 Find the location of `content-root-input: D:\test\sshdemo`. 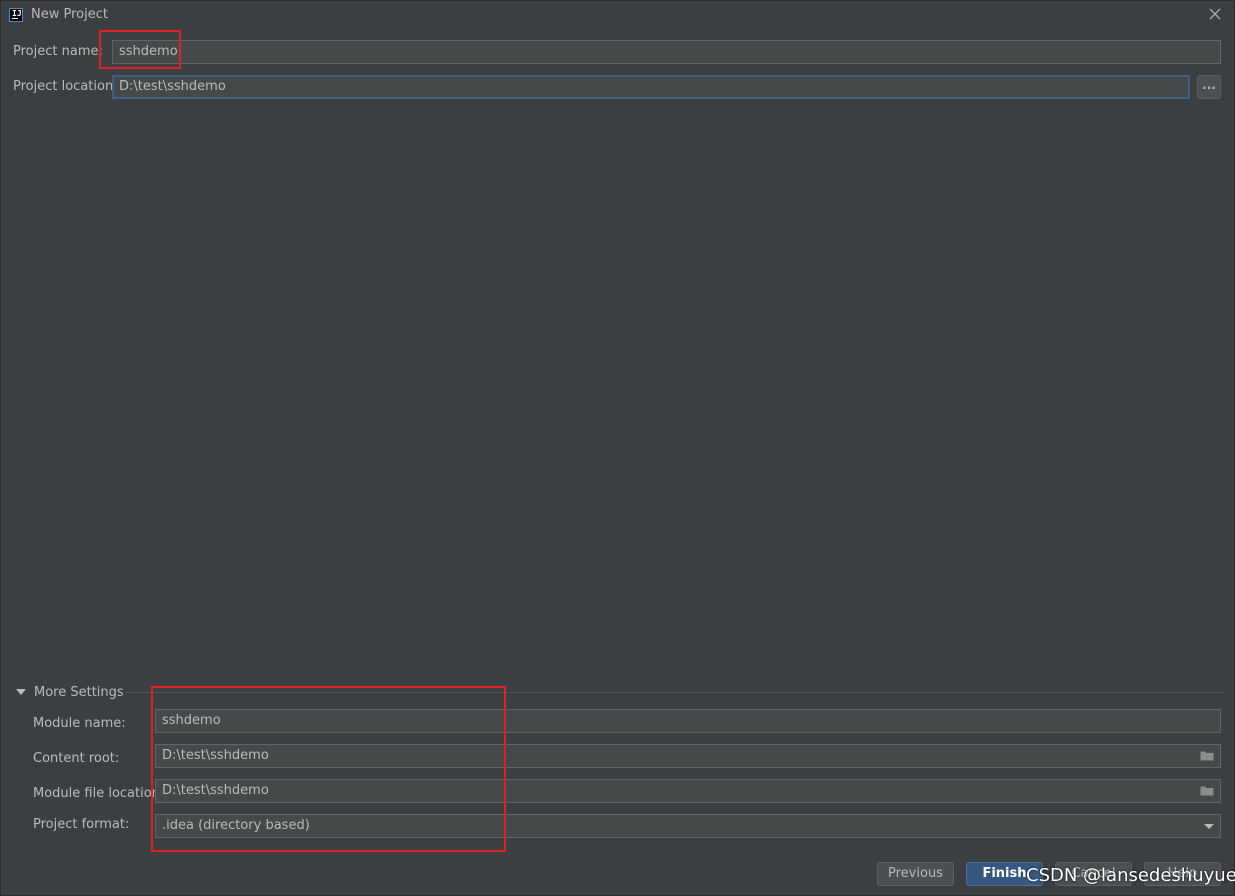

content-root-input: D:\test\sshdemo is located at coordinates (688, 756).